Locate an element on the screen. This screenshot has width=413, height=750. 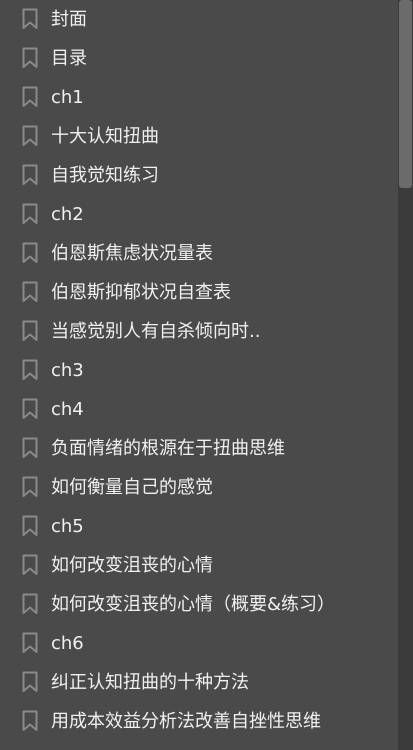
toc-item: ch4 is located at coordinates (199, 409).